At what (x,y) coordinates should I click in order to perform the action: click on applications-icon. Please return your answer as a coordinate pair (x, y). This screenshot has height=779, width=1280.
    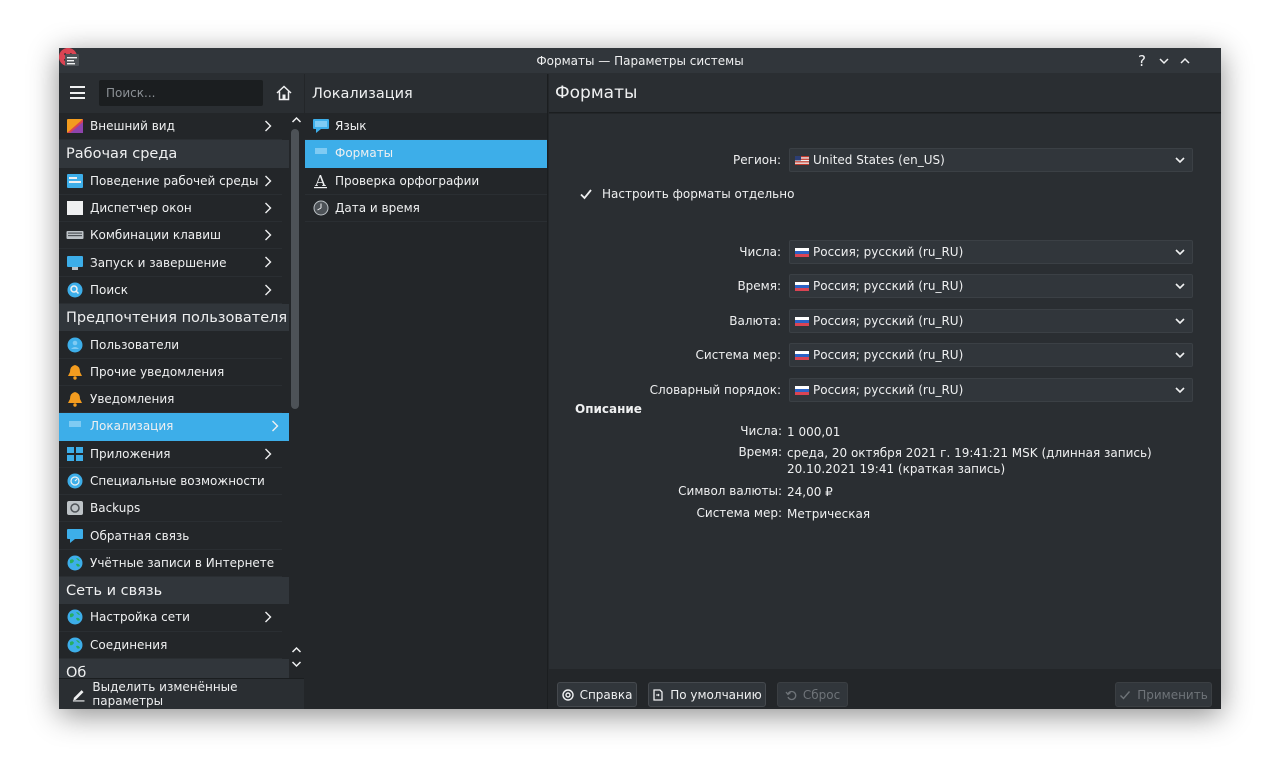
    Looking at the image, I should click on (75, 454).